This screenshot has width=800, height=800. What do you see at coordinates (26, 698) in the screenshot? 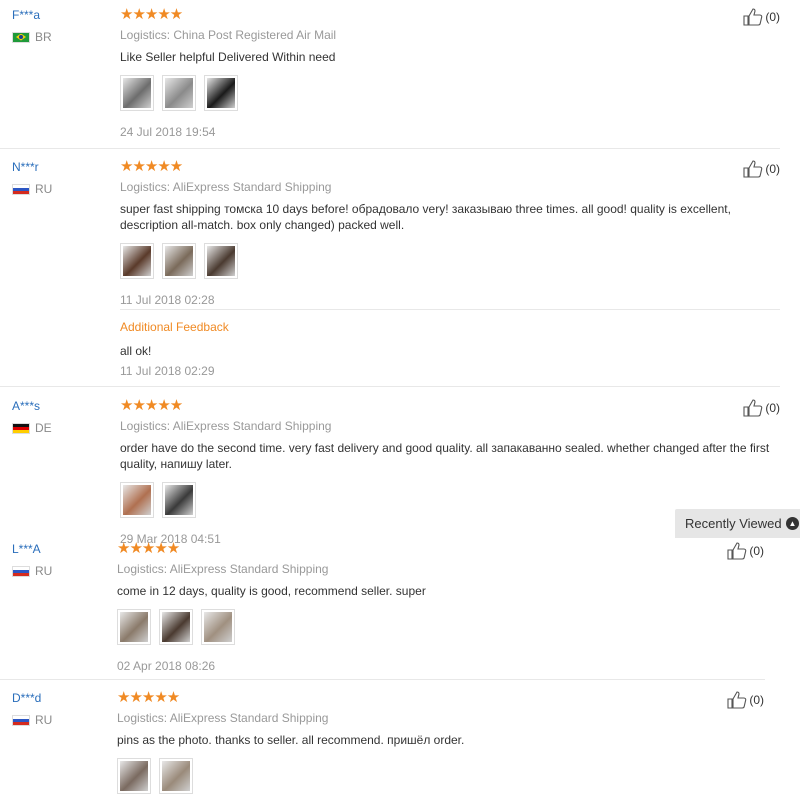
I see `buyer-name: D***d` at bounding box center [26, 698].